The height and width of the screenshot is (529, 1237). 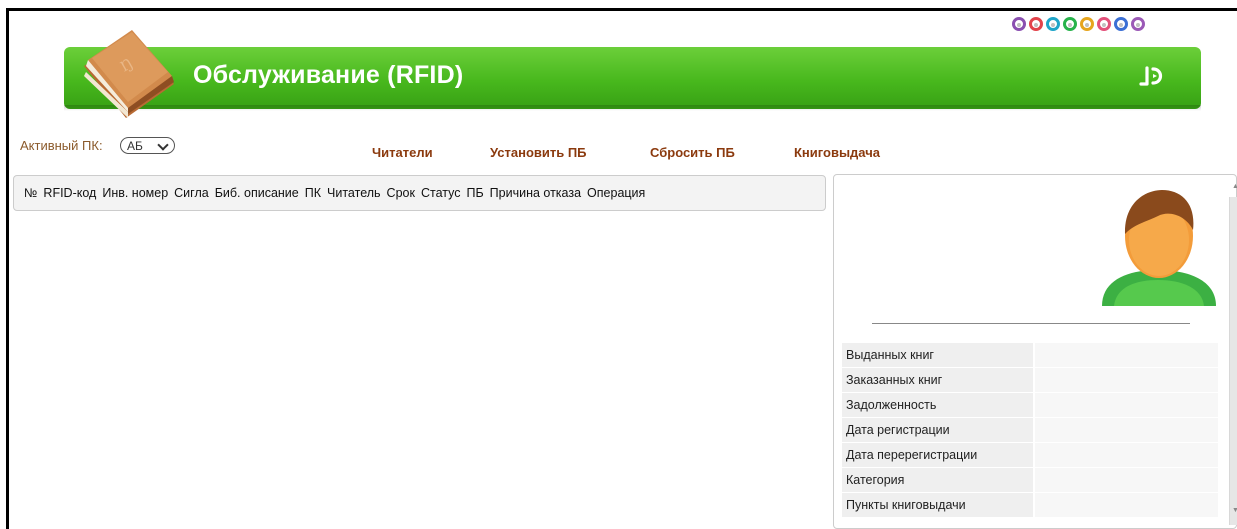 I want to click on col-pb: ПБ, so click(x=474, y=193).